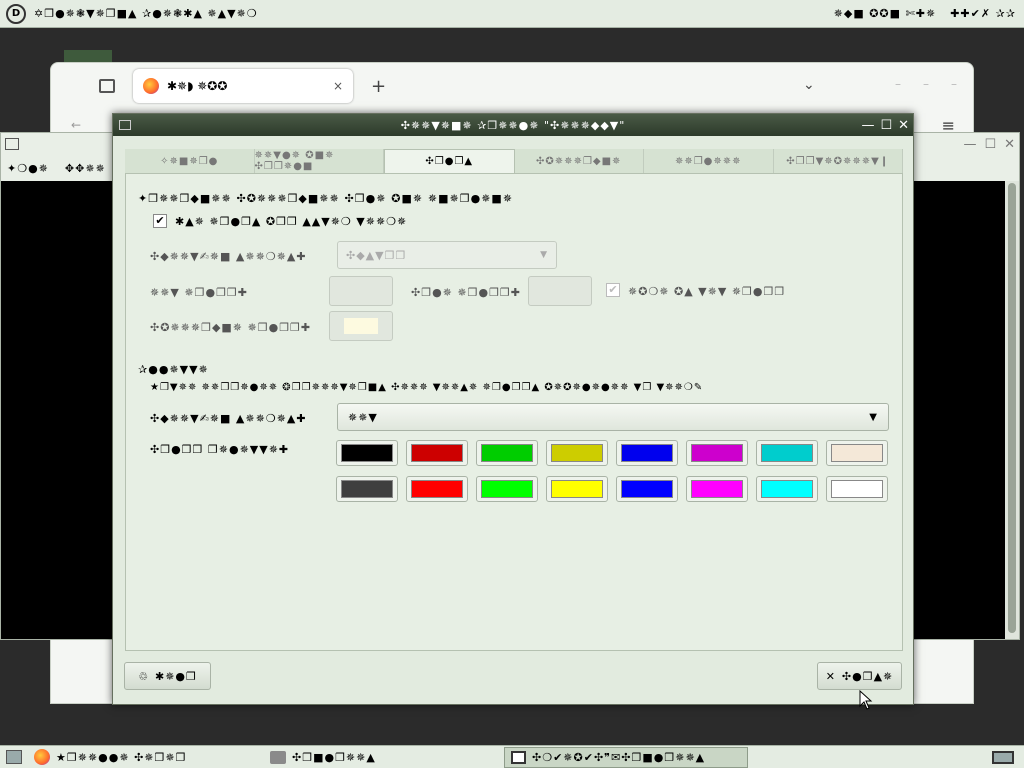 This screenshot has width=1024, height=768. Describe the element at coordinates (809, 85) in the screenshot. I see `chevron-down-icon: ⌄` at that location.